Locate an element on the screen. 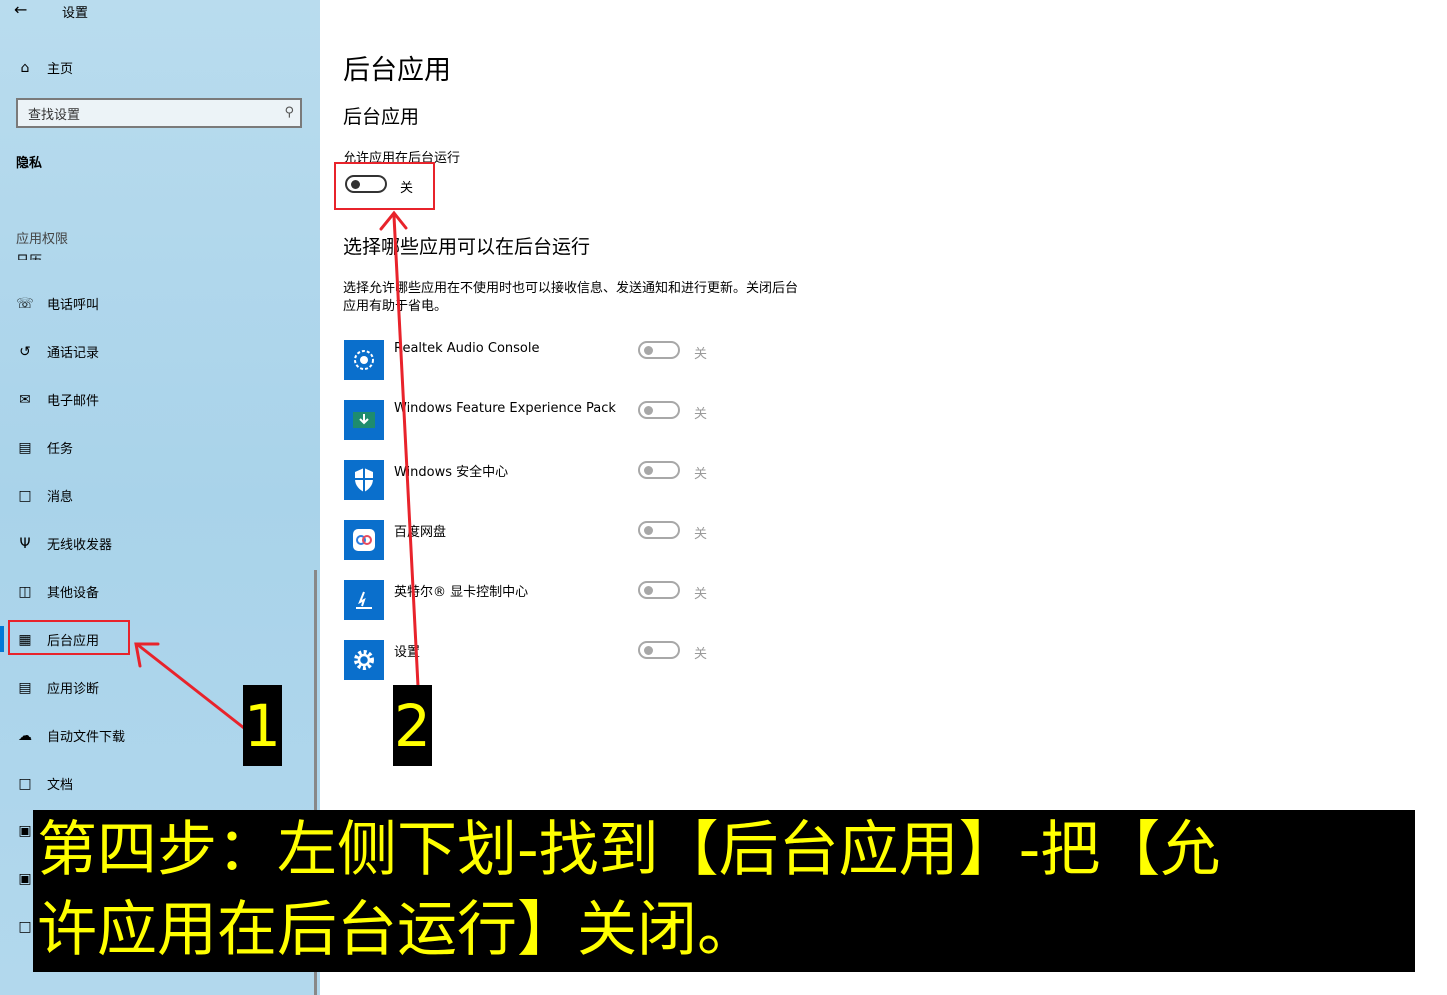  toggle-highlight-box is located at coordinates (384, 186).